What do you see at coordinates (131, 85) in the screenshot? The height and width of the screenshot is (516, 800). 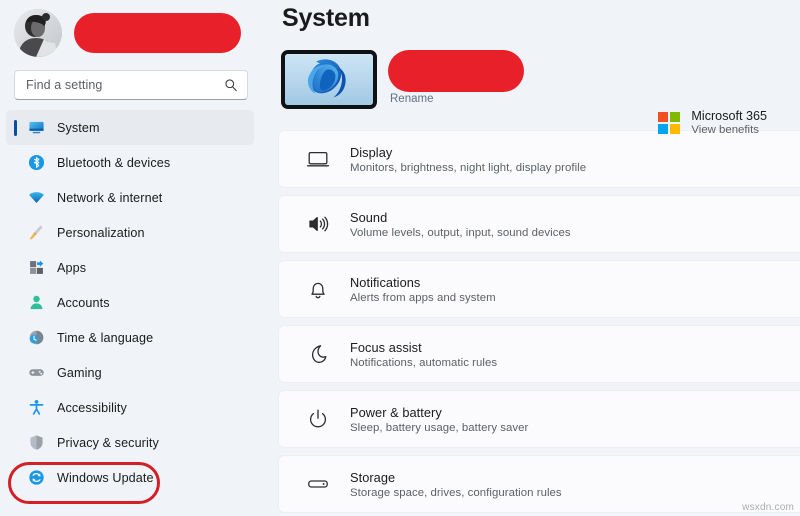 I see `search-input: Find a setting` at bounding box center [131, 85].